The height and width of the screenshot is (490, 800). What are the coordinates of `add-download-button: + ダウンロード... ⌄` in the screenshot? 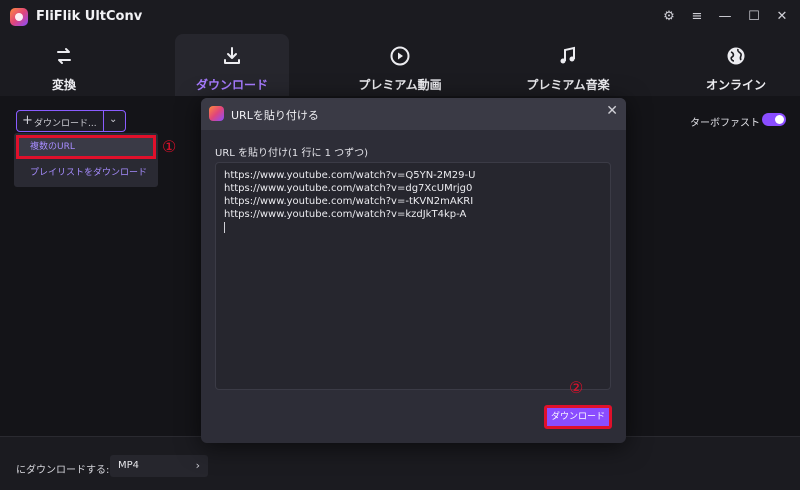 It's located at (71, 121).